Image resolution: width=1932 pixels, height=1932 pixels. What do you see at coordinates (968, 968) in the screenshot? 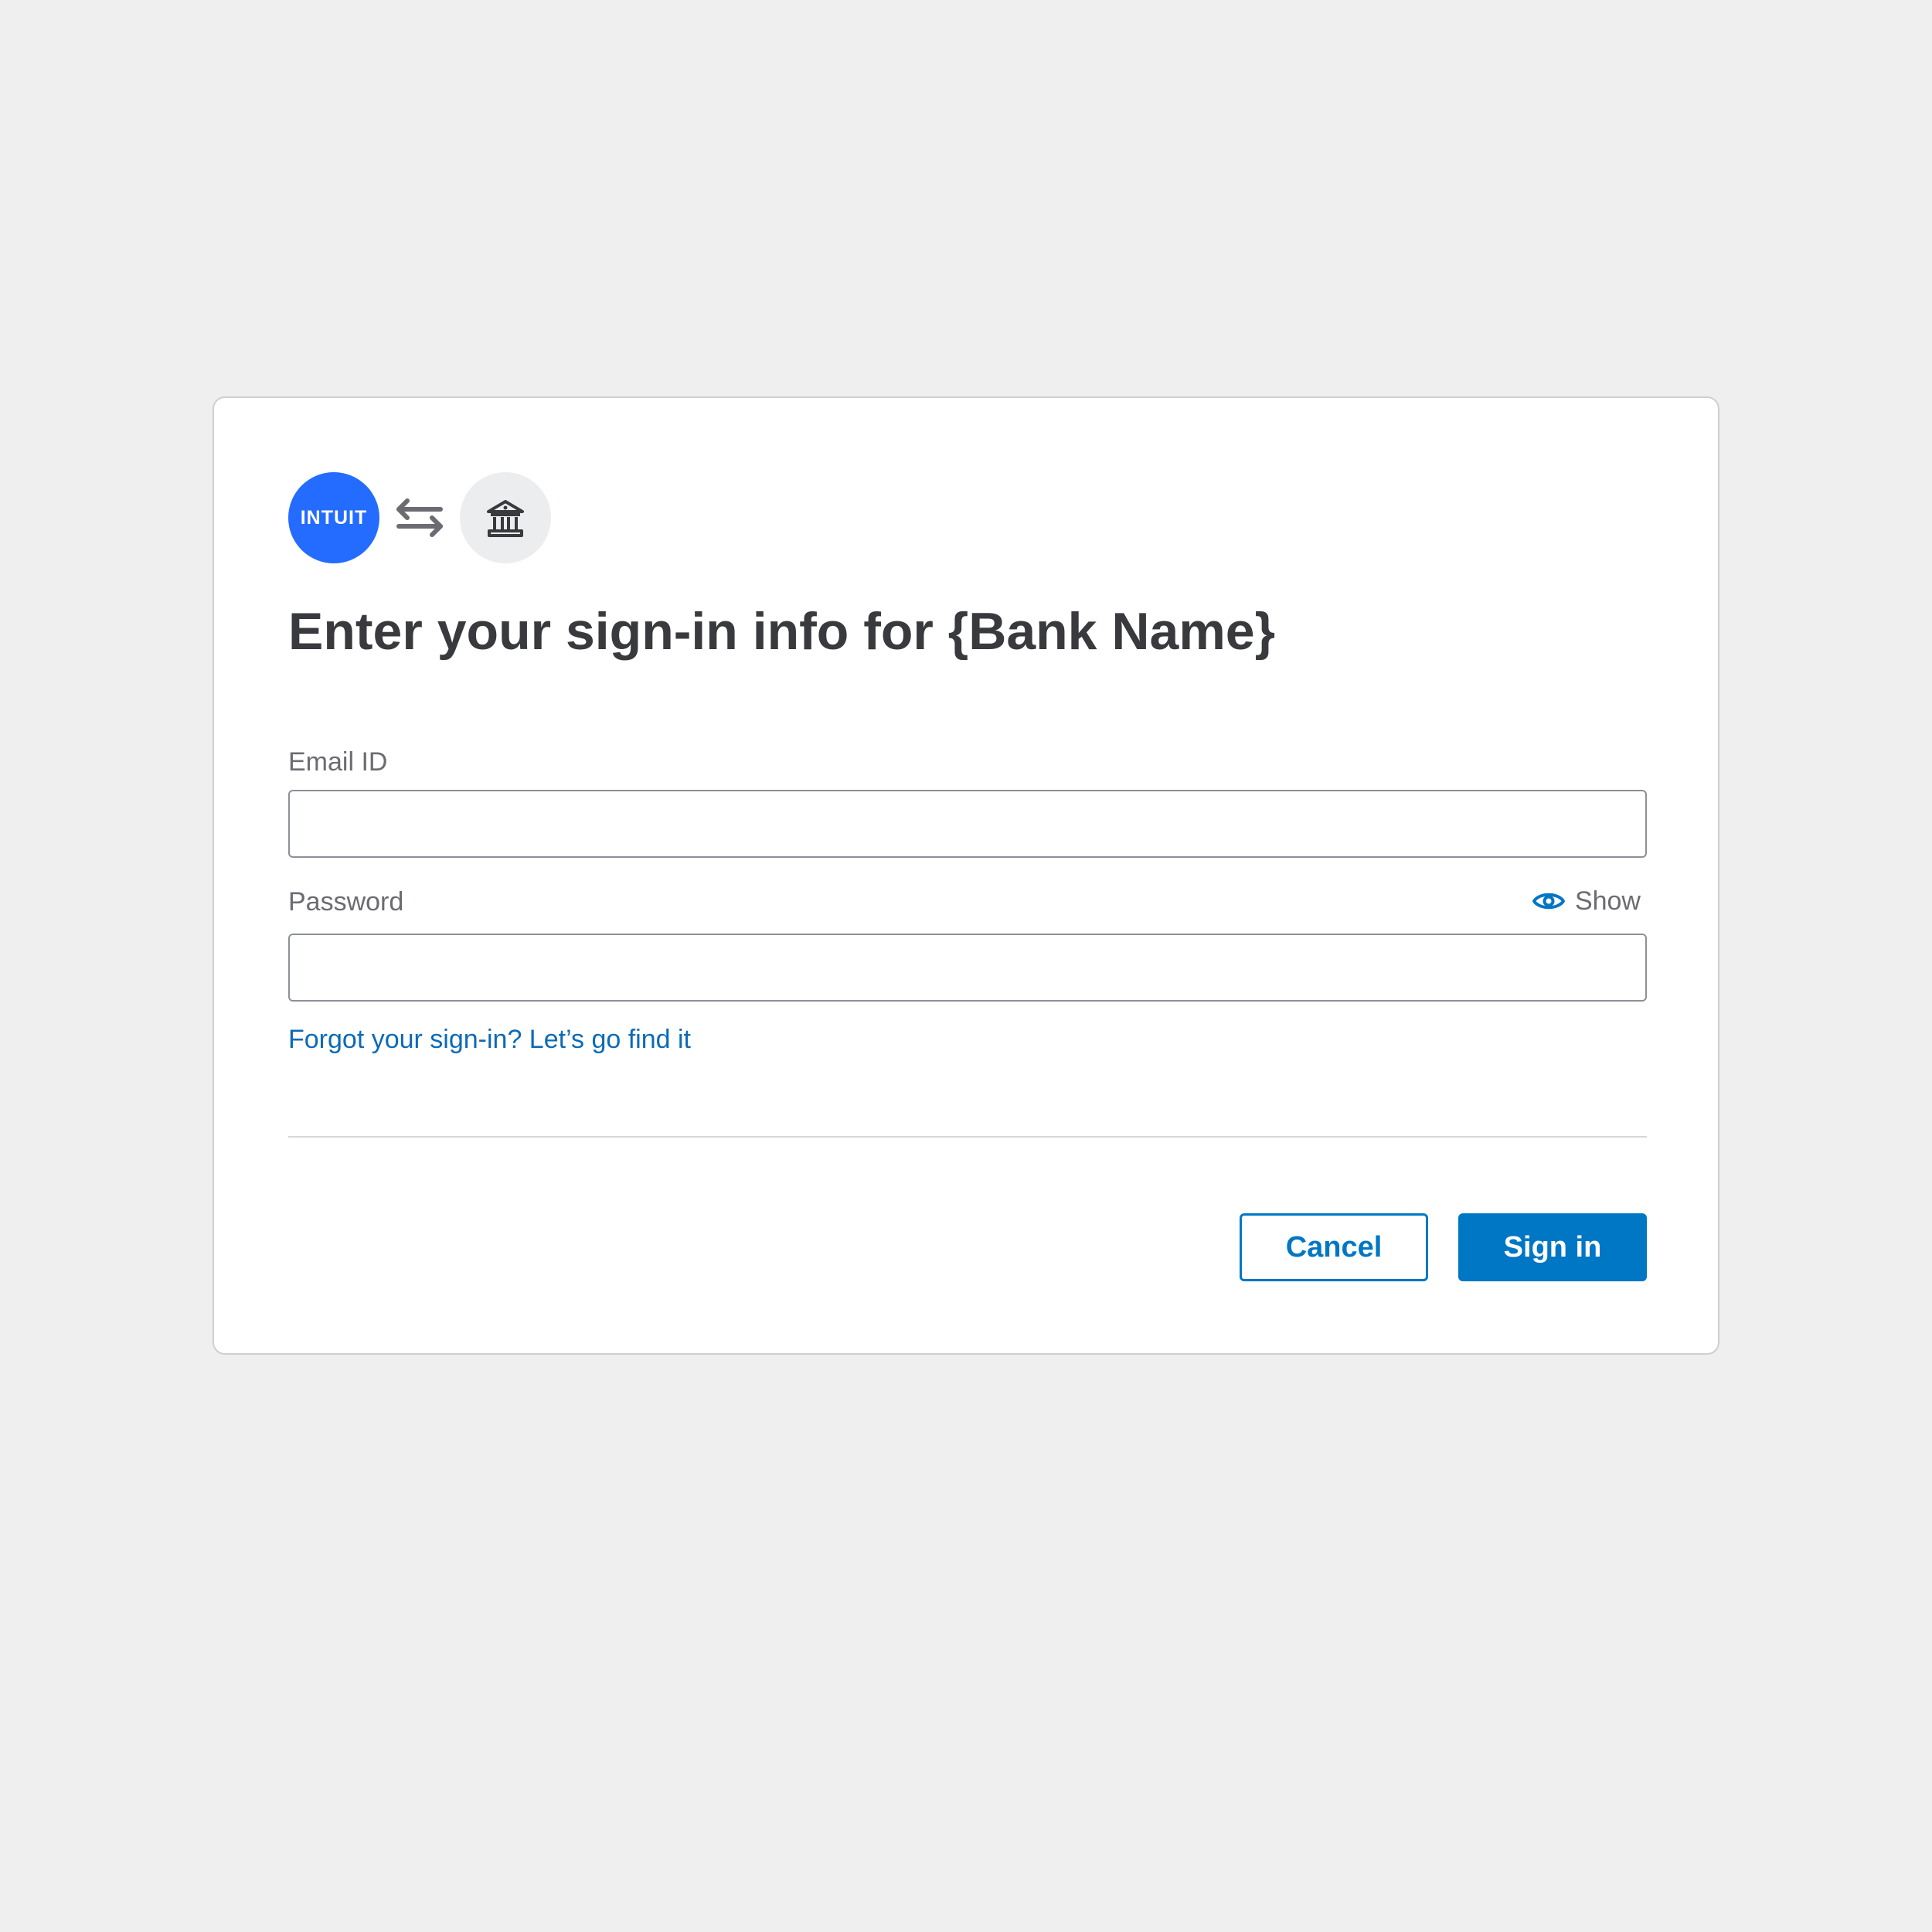
I see `password-field` at bounding box center [968, 968].